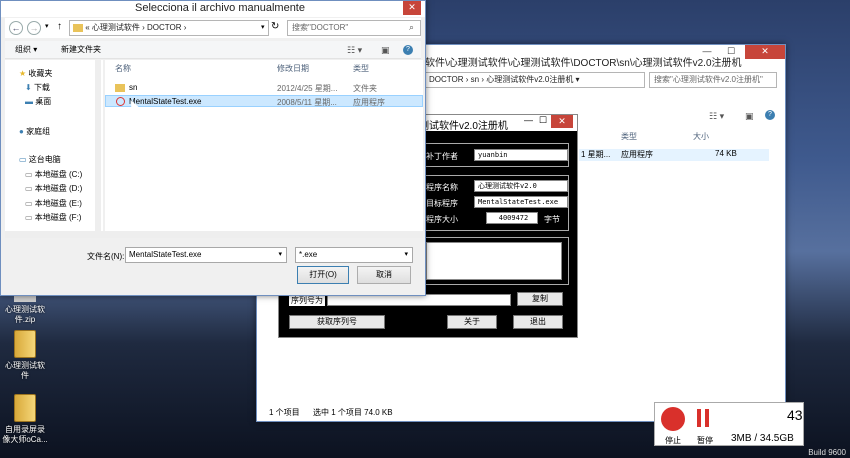  Describe the element at coordinates (293, 68) in the screenshot. I see `column-date: 修改日期` at that location.